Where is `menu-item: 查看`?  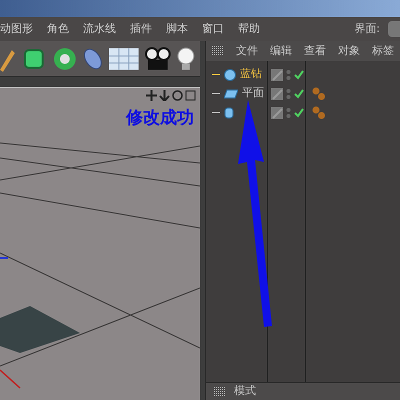 menu-item: 查看 is located at coordinates (315, 51).